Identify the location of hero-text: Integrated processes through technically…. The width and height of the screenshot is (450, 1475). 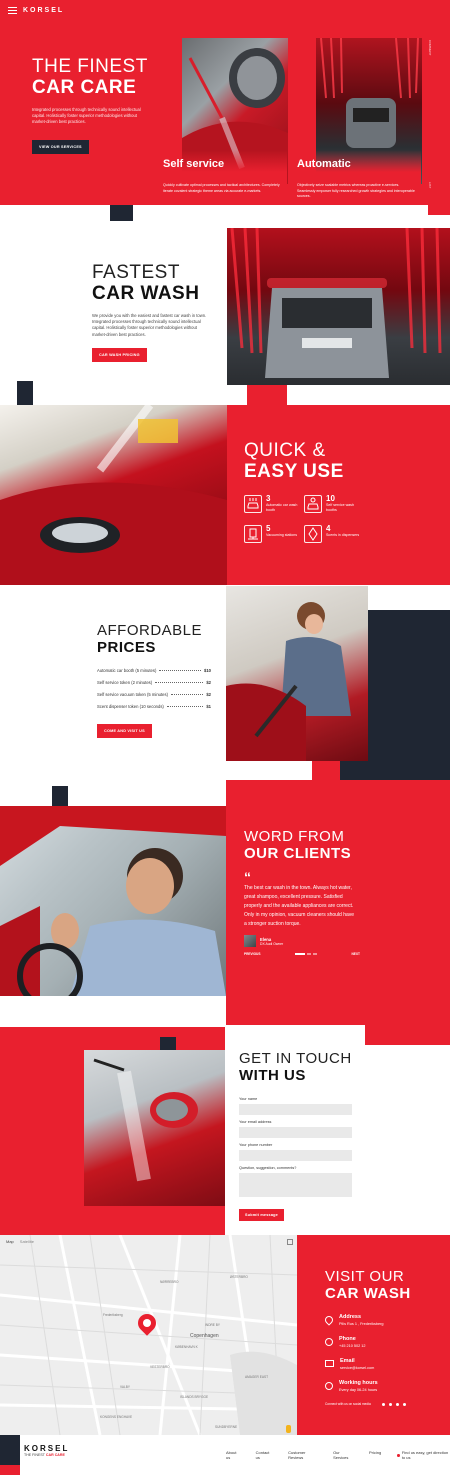
(86, 116).